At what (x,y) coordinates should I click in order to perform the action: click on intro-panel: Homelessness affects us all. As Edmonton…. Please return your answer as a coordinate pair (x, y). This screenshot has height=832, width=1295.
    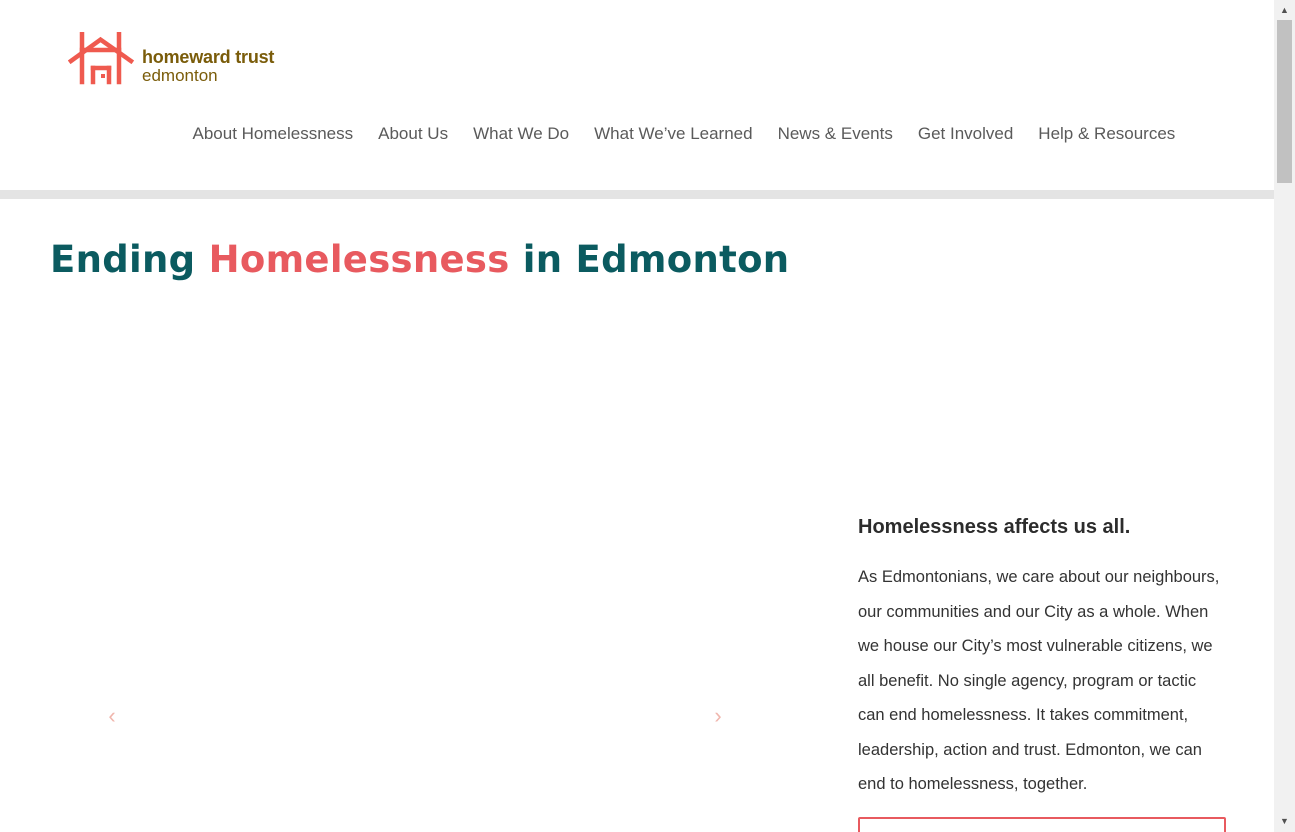
    Looking at the image, I should click on (1043, 658).